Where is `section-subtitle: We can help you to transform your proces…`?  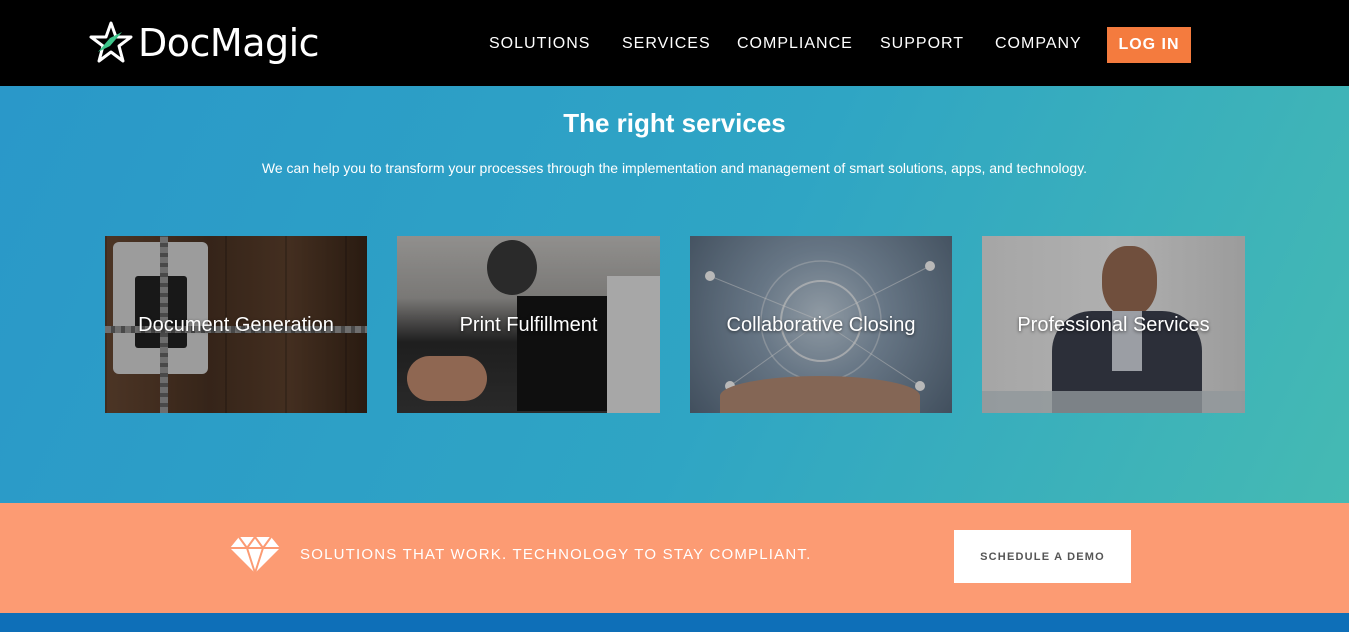 section-subtitle: We can help you to transform your proces… is located at coordinates (674, 168).